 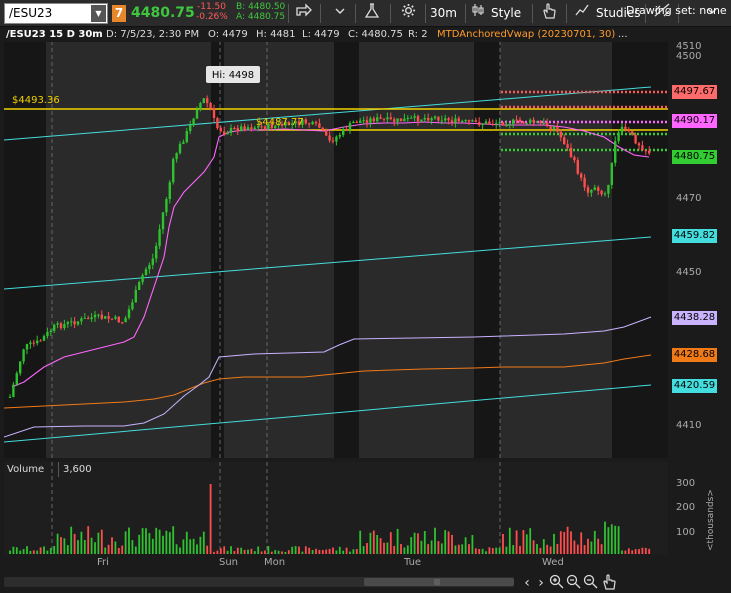 I want to click on flask-icon, so click(x=372, y=13).